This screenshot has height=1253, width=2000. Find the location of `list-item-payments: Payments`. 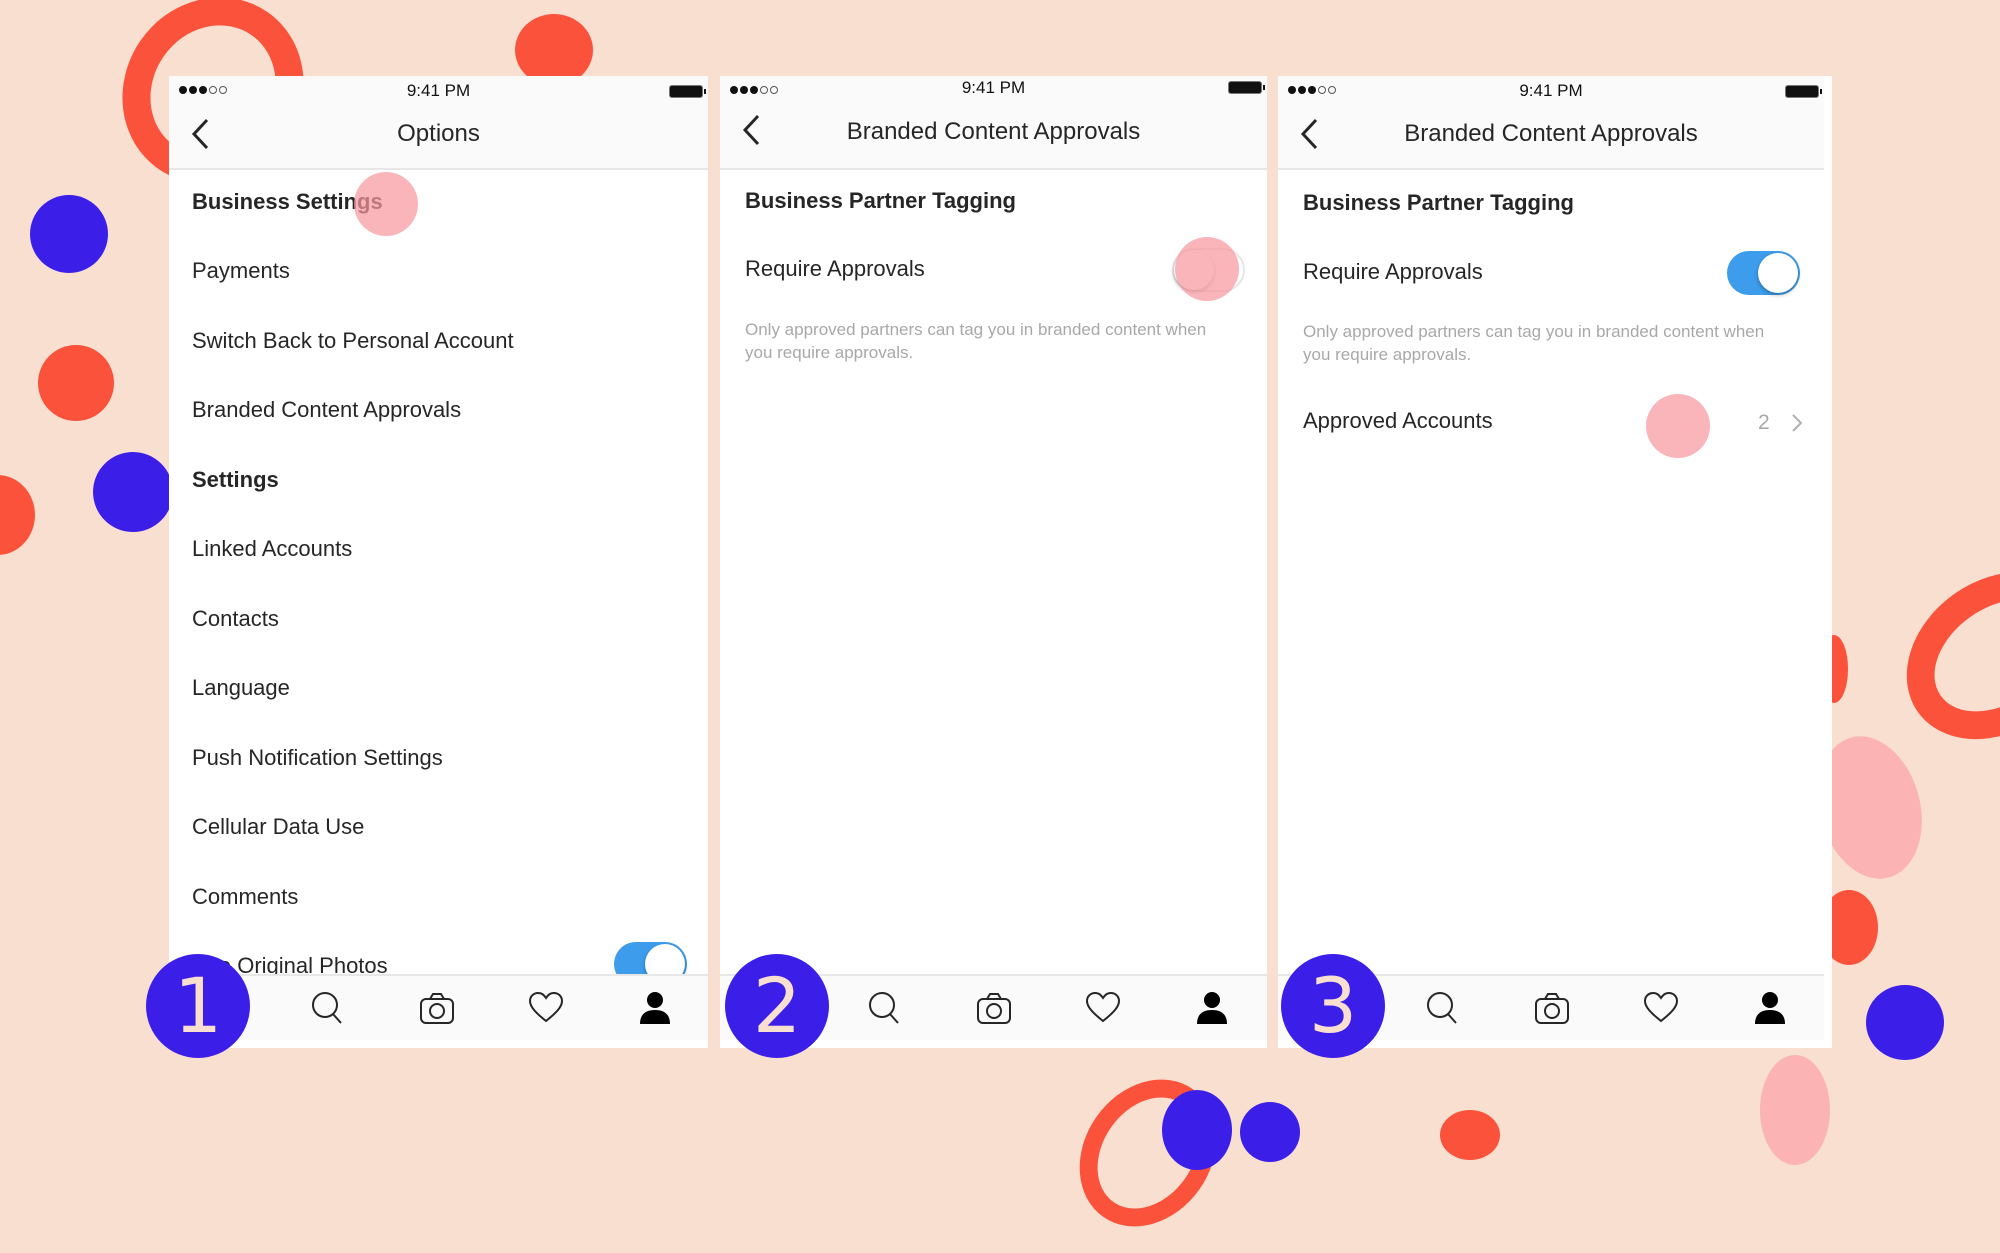

list-item-payments: Payments is located at coordinates (241, 271).